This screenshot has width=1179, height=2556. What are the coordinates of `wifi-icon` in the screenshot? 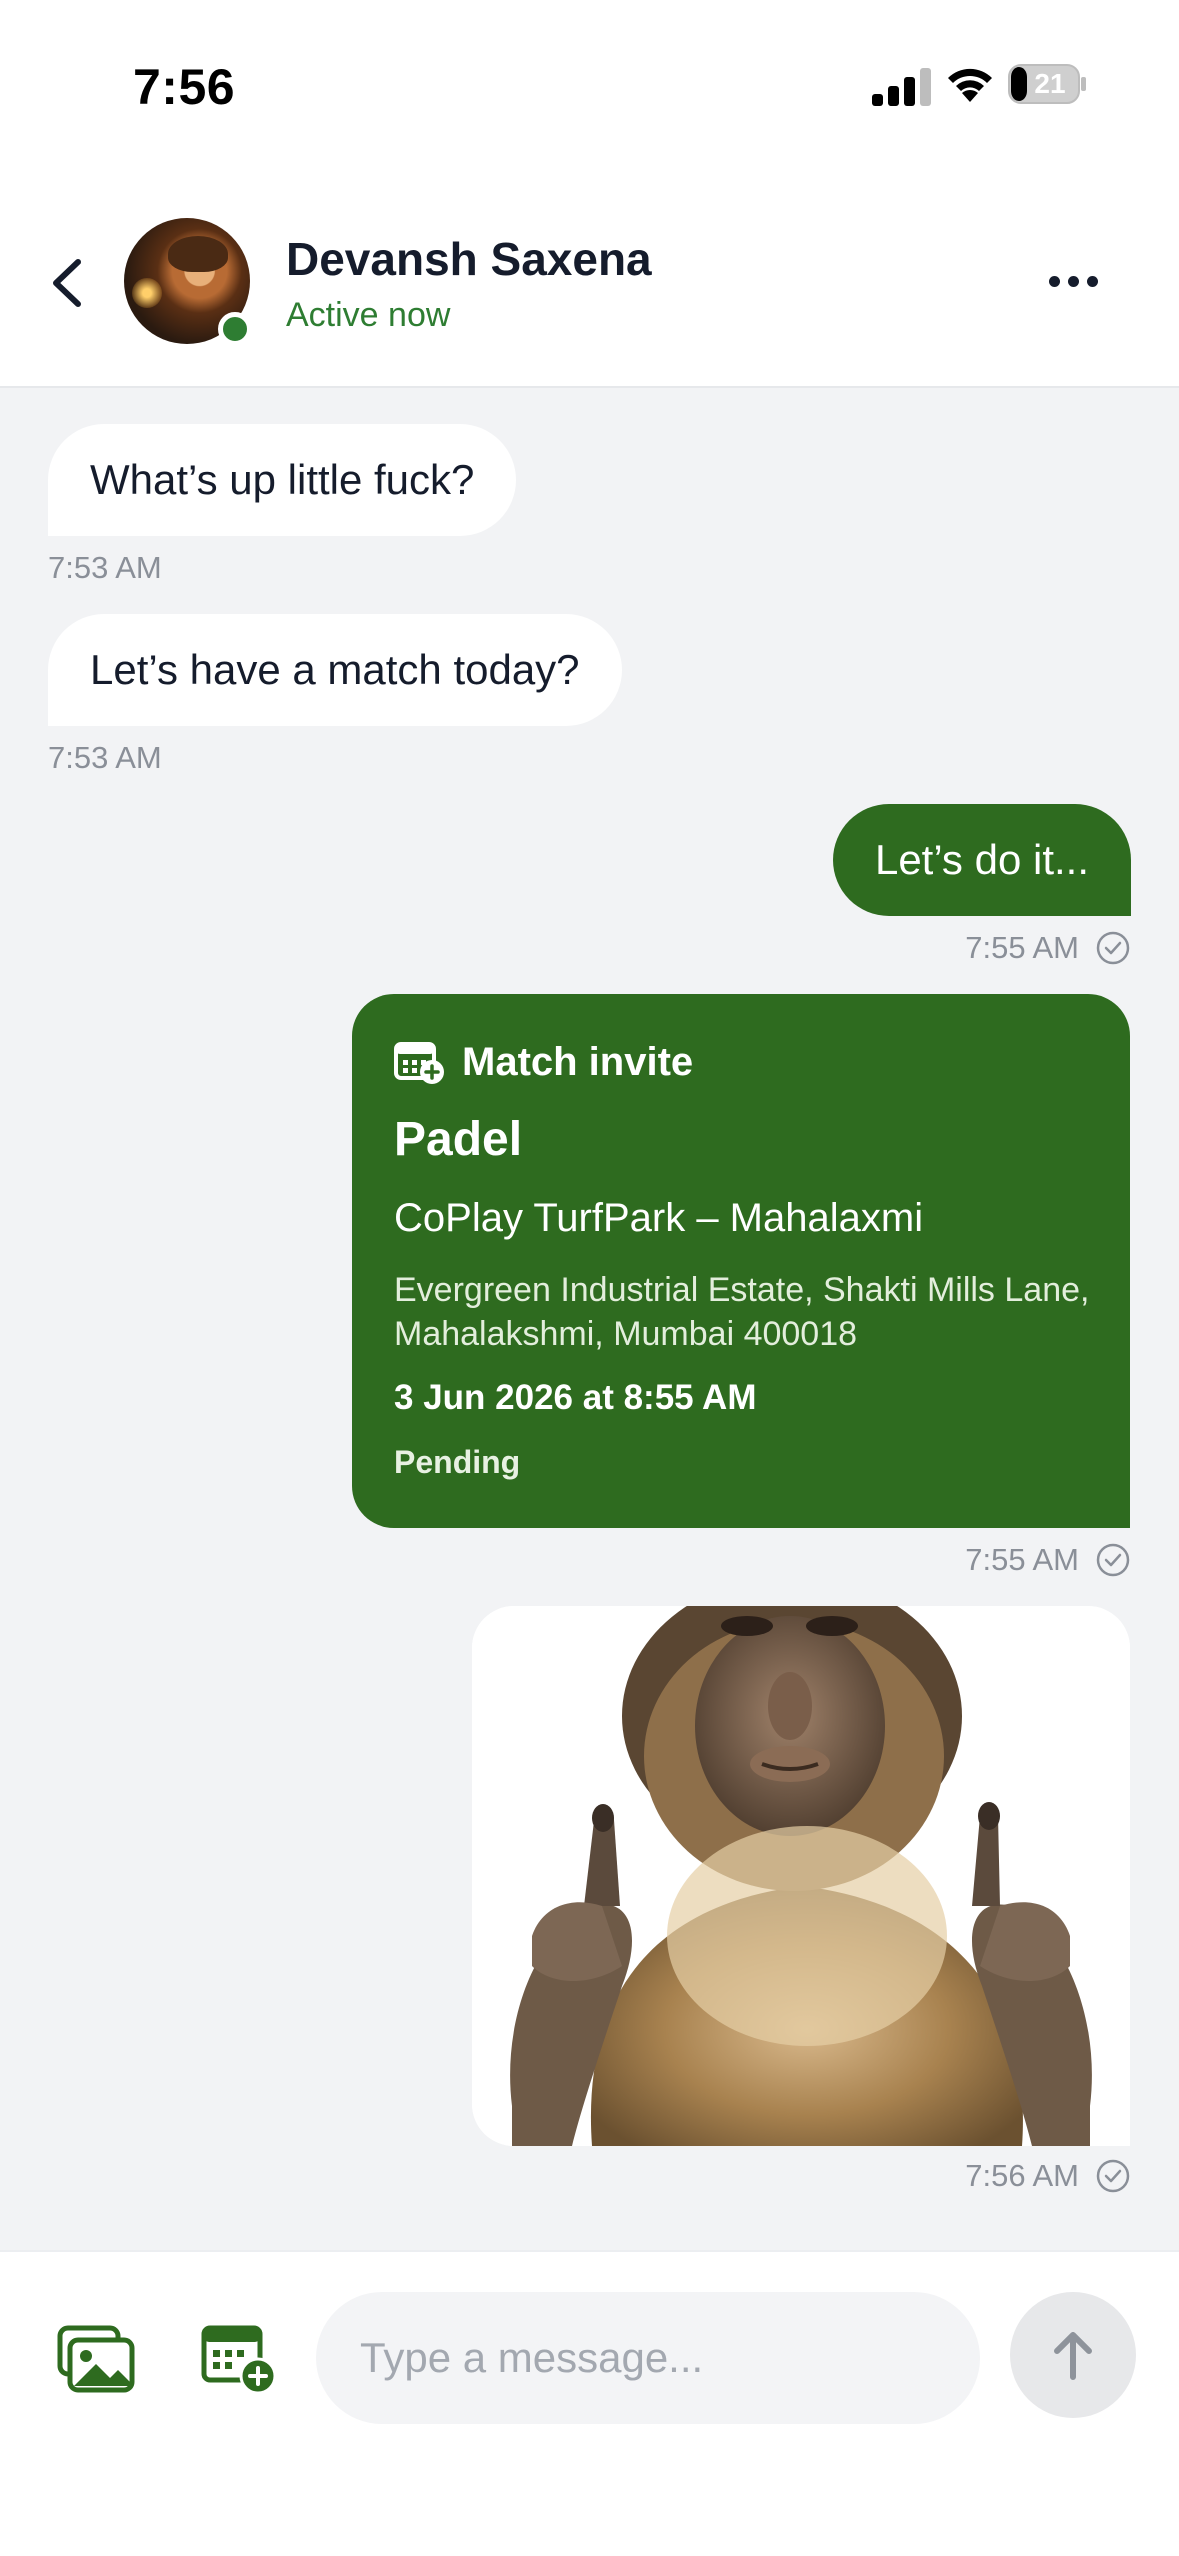 It's located at (970, 85).